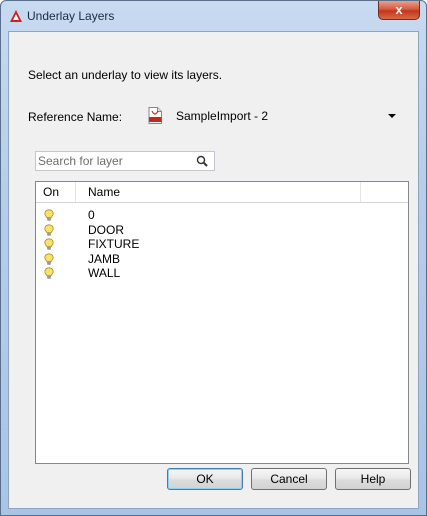 The image size is (427, 516). I want to click on close-button: x, so click(399, 10).